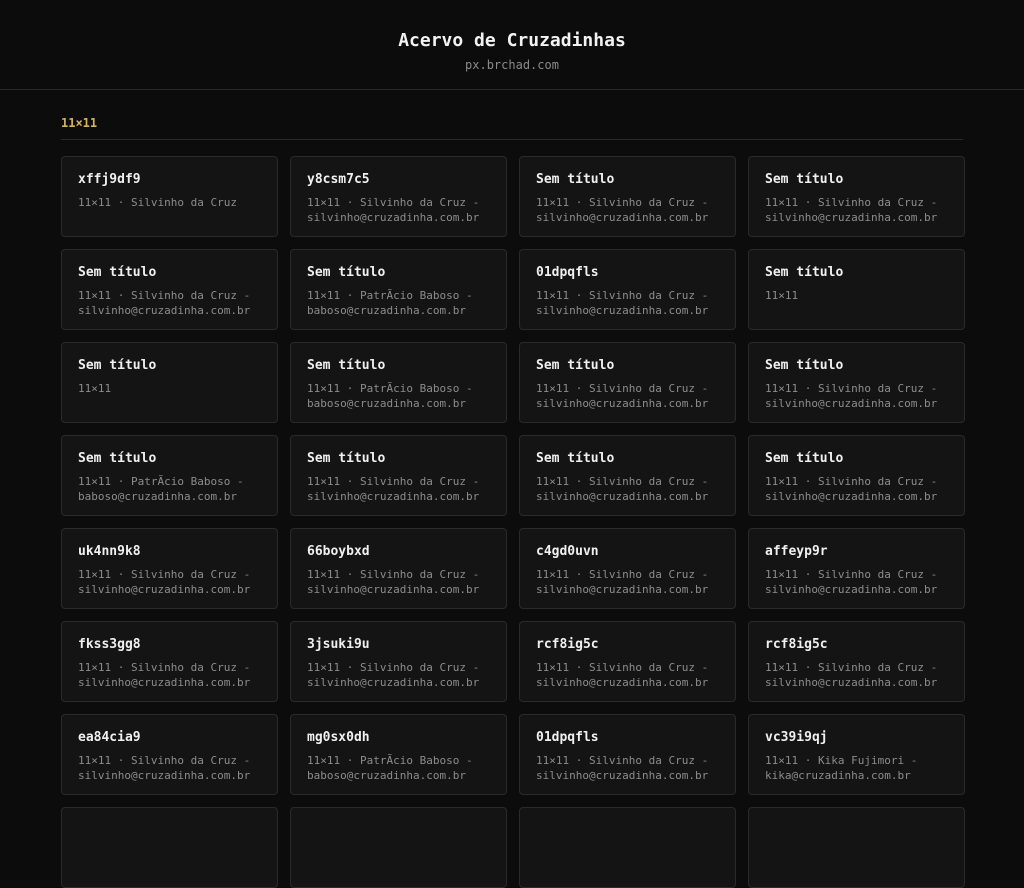 The image size is (1024, 888). What do you see at coordinates (109, 551) in the screenshot?
I see `puzzle-title: uk4nn9k8` at bounding box center [109, 551].